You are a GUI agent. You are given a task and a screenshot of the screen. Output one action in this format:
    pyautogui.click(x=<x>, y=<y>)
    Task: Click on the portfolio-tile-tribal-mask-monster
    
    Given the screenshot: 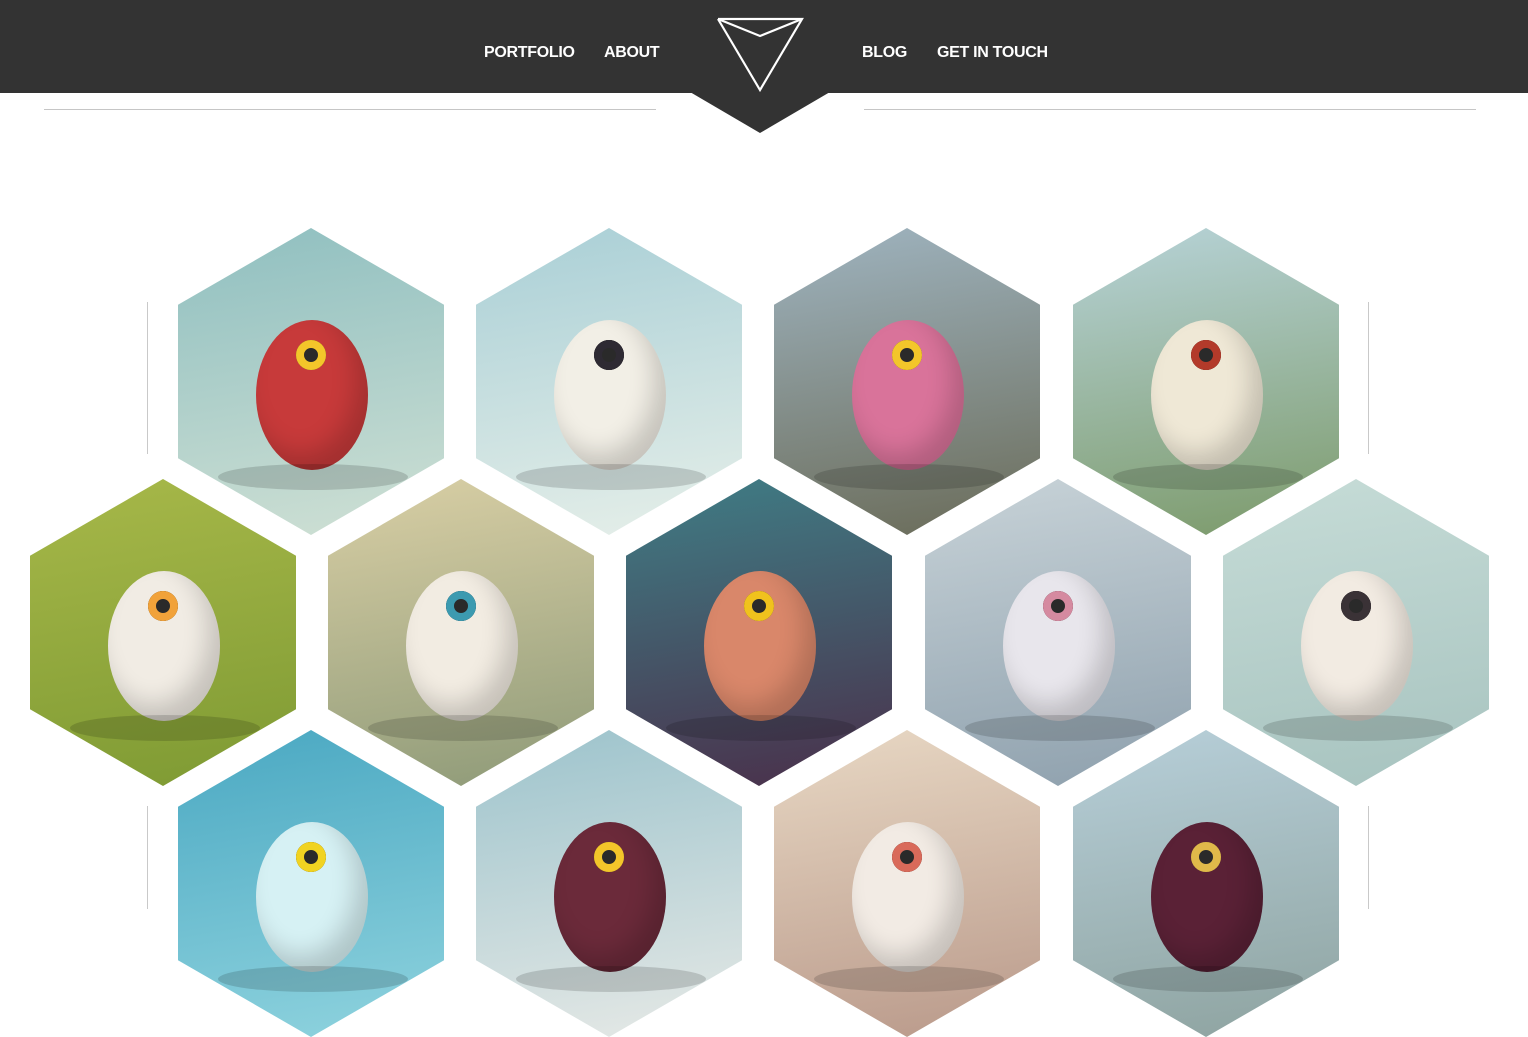 What is the action you would take?
    pyautogui.click(x=609, y=883)
    